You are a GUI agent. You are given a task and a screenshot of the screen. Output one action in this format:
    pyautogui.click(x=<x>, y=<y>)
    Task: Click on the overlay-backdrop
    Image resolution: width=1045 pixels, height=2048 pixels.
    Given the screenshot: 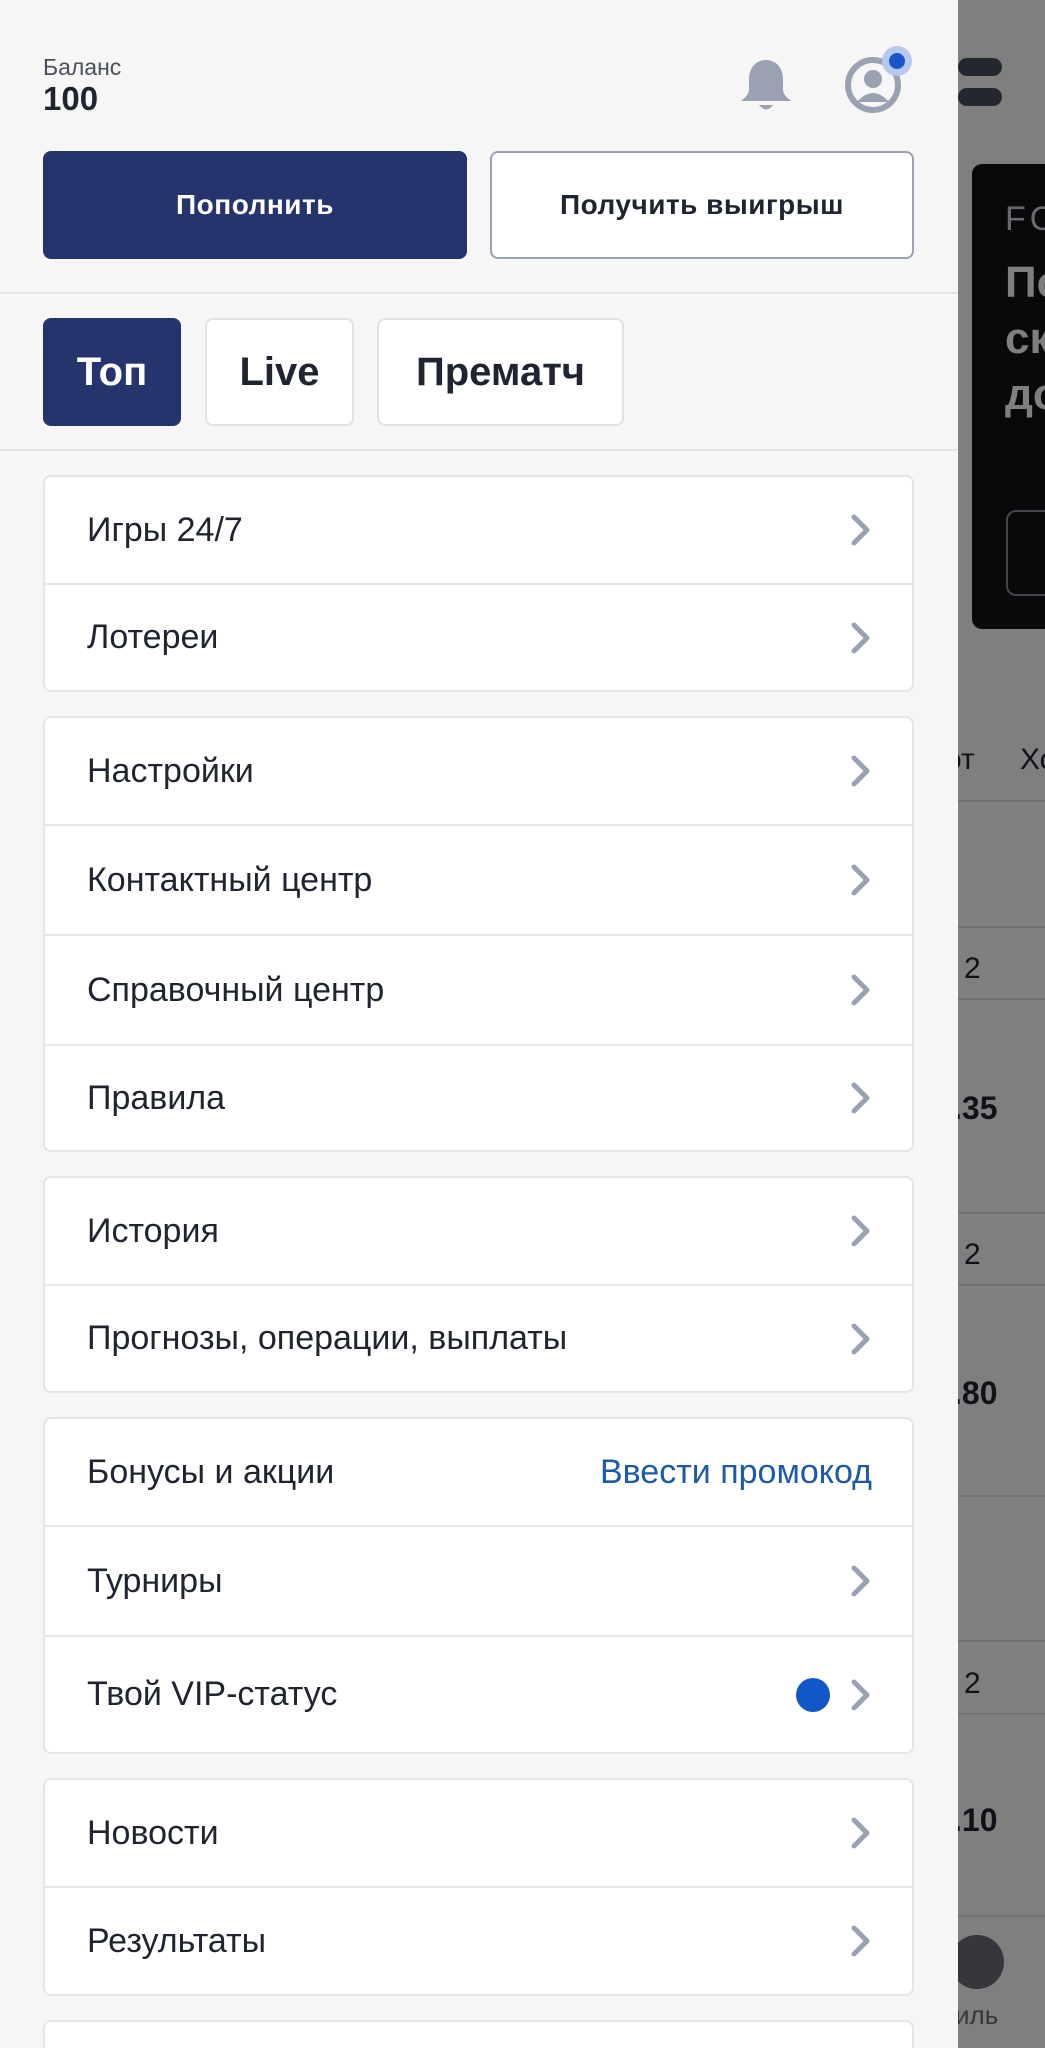 What is the action you would take?
    pyautogui.click(x=1001, y=1024)
    